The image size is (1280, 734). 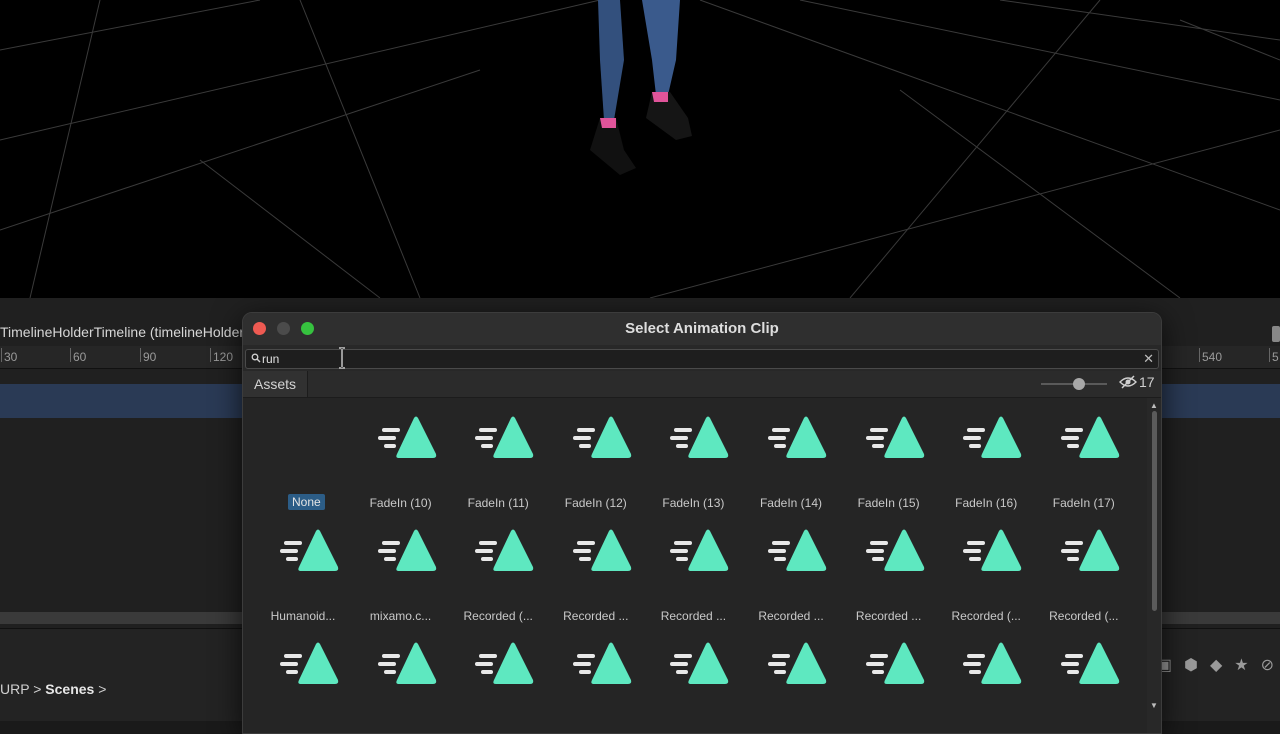 What do you see at coordinates (692, 359) in the screenshot?
I see `search-input` at bounding box center [692, 359].